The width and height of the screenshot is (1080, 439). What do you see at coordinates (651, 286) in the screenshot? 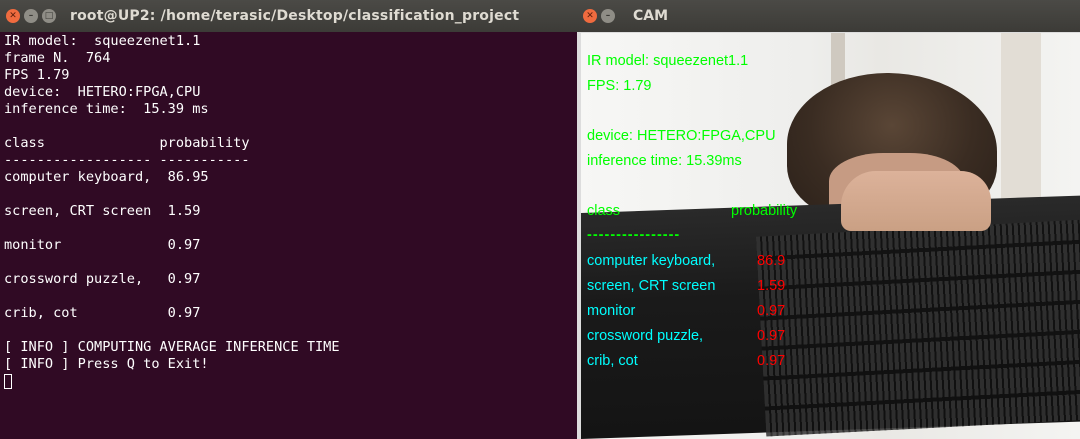
I see `overlay-result-label: screen, CRT screen` at bounding box center [651, 286].